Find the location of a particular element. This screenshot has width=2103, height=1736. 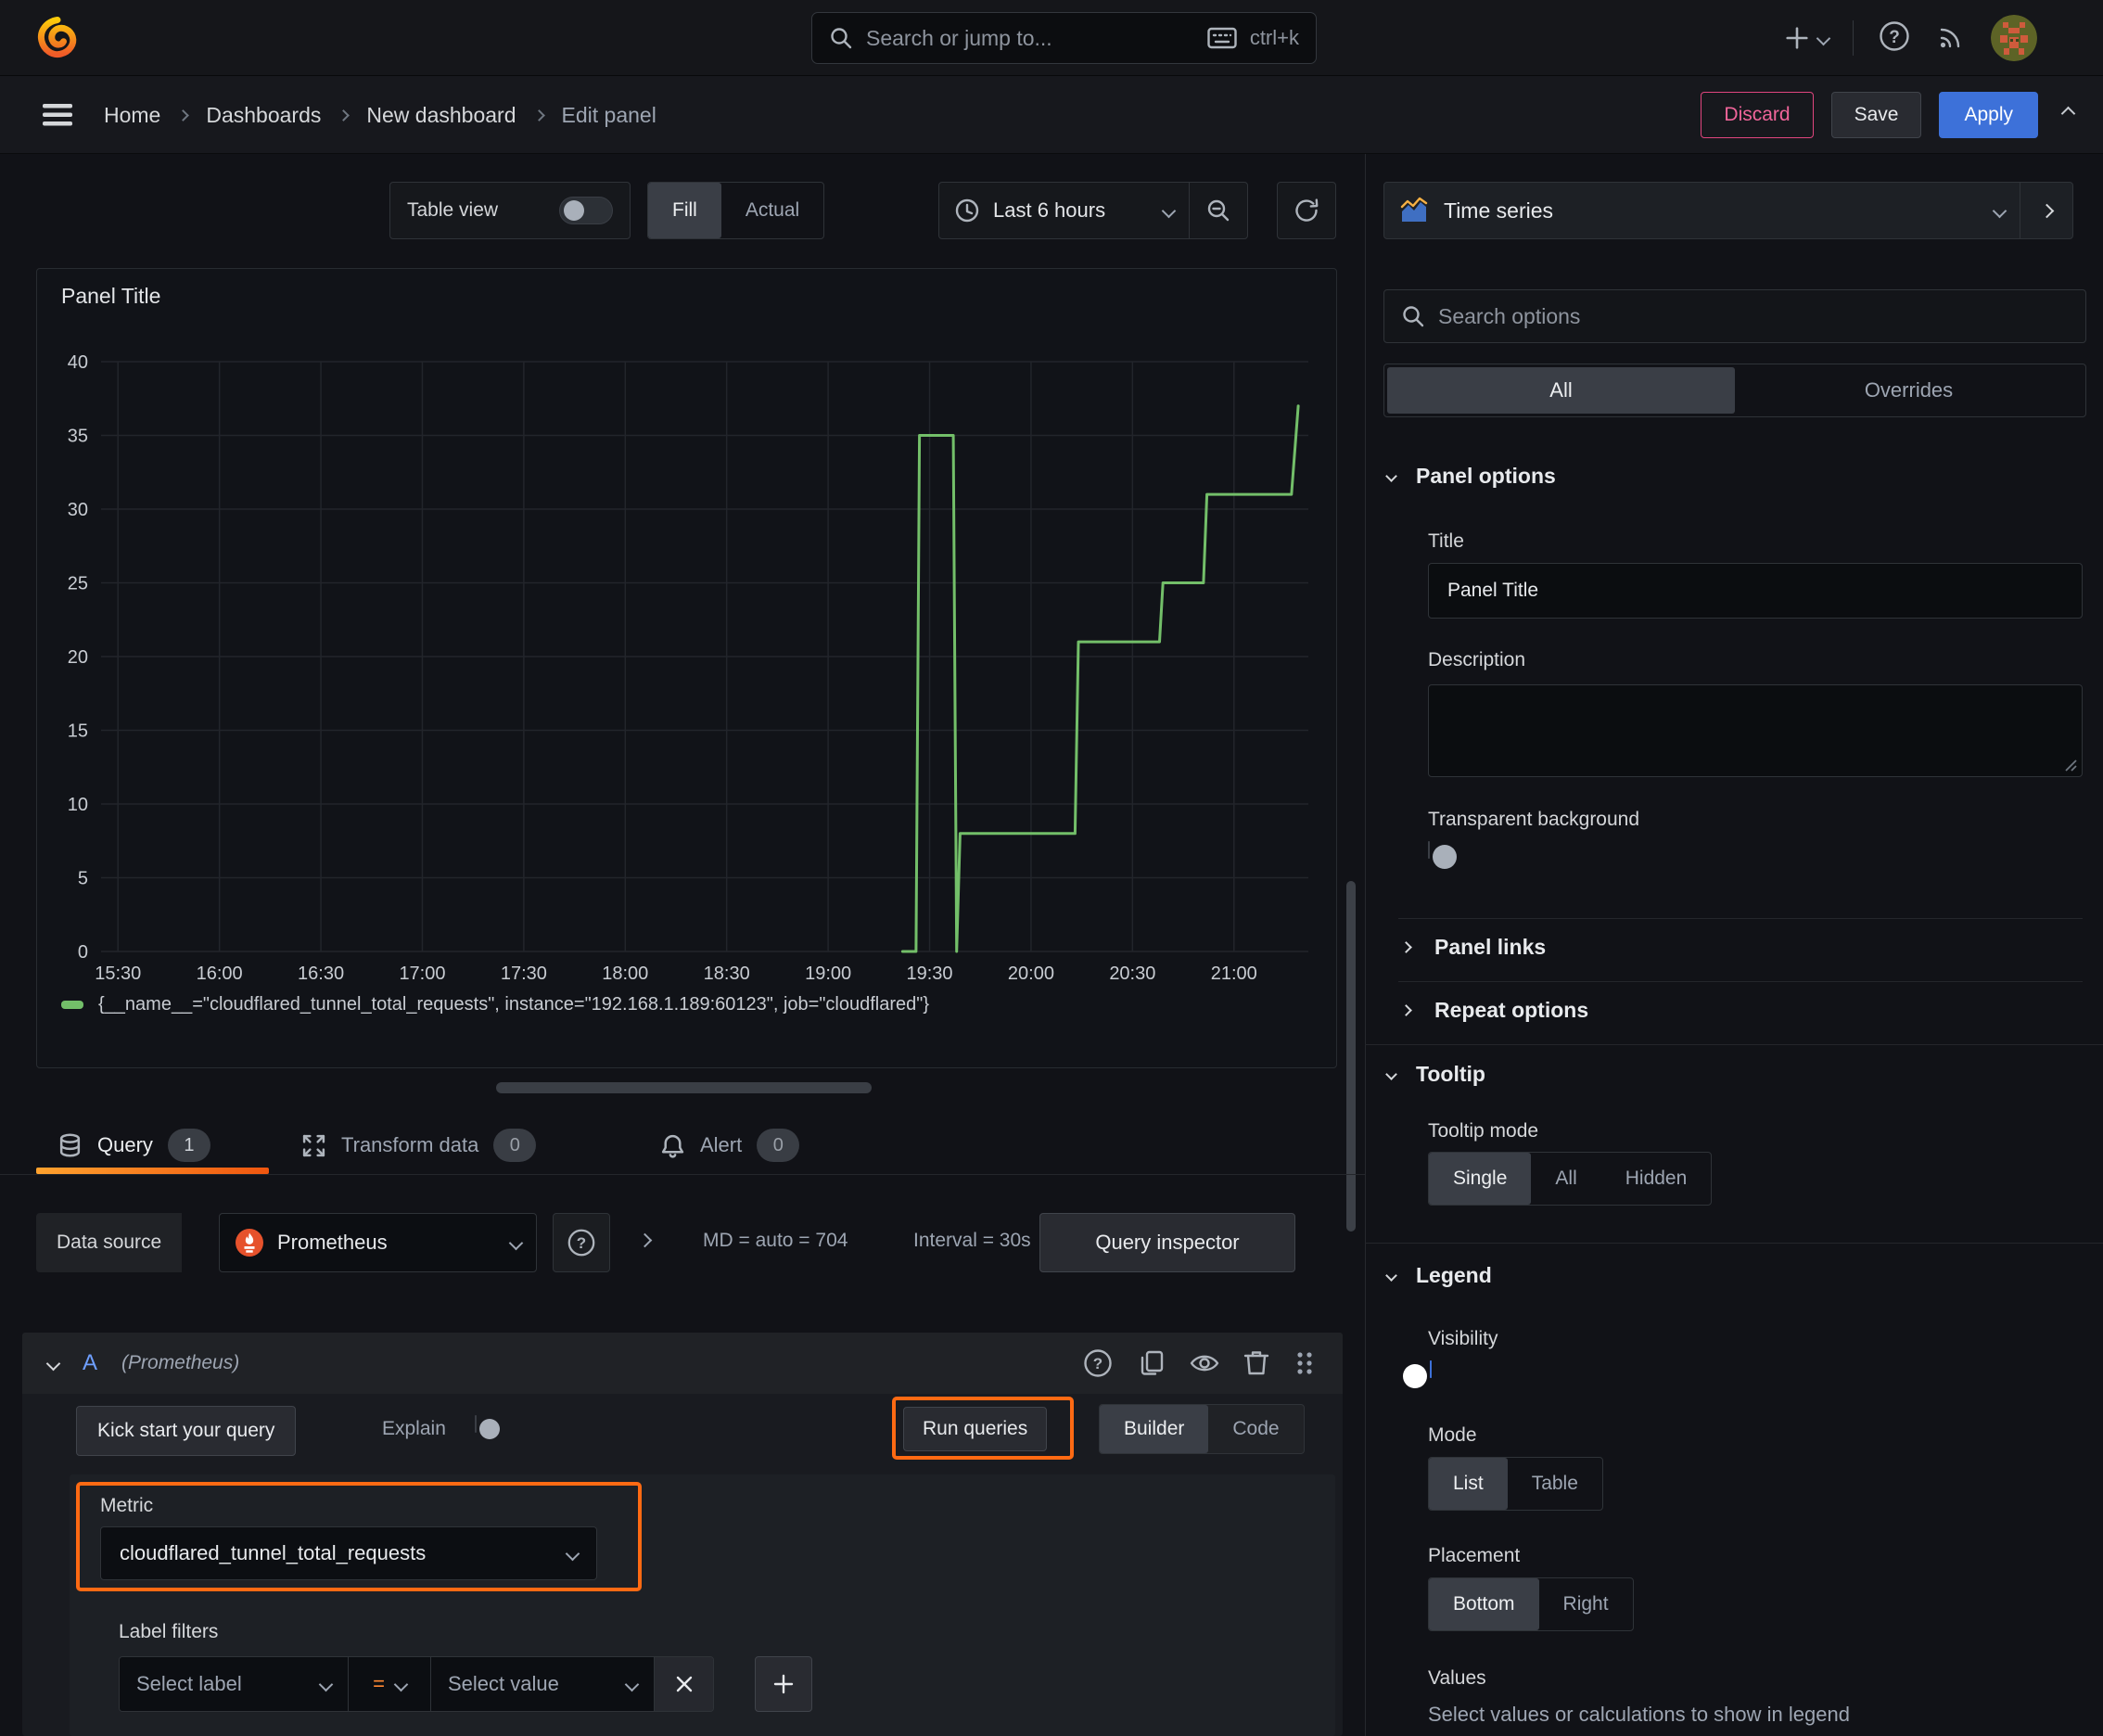

duplicate-query-icon is located at coordinates (1151, 1363).